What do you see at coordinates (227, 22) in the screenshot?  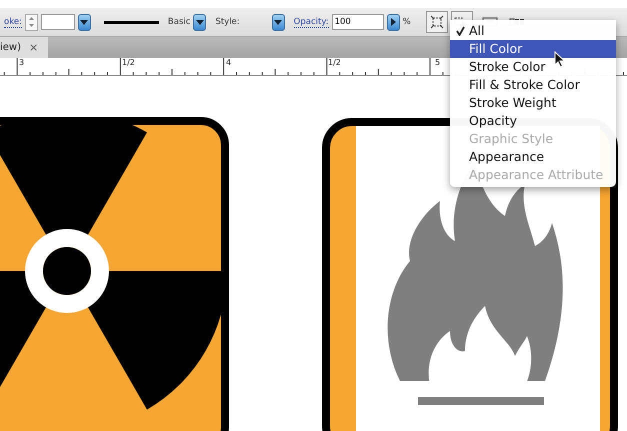 I see `style-label: Style:` at bounding box center [227, 22].